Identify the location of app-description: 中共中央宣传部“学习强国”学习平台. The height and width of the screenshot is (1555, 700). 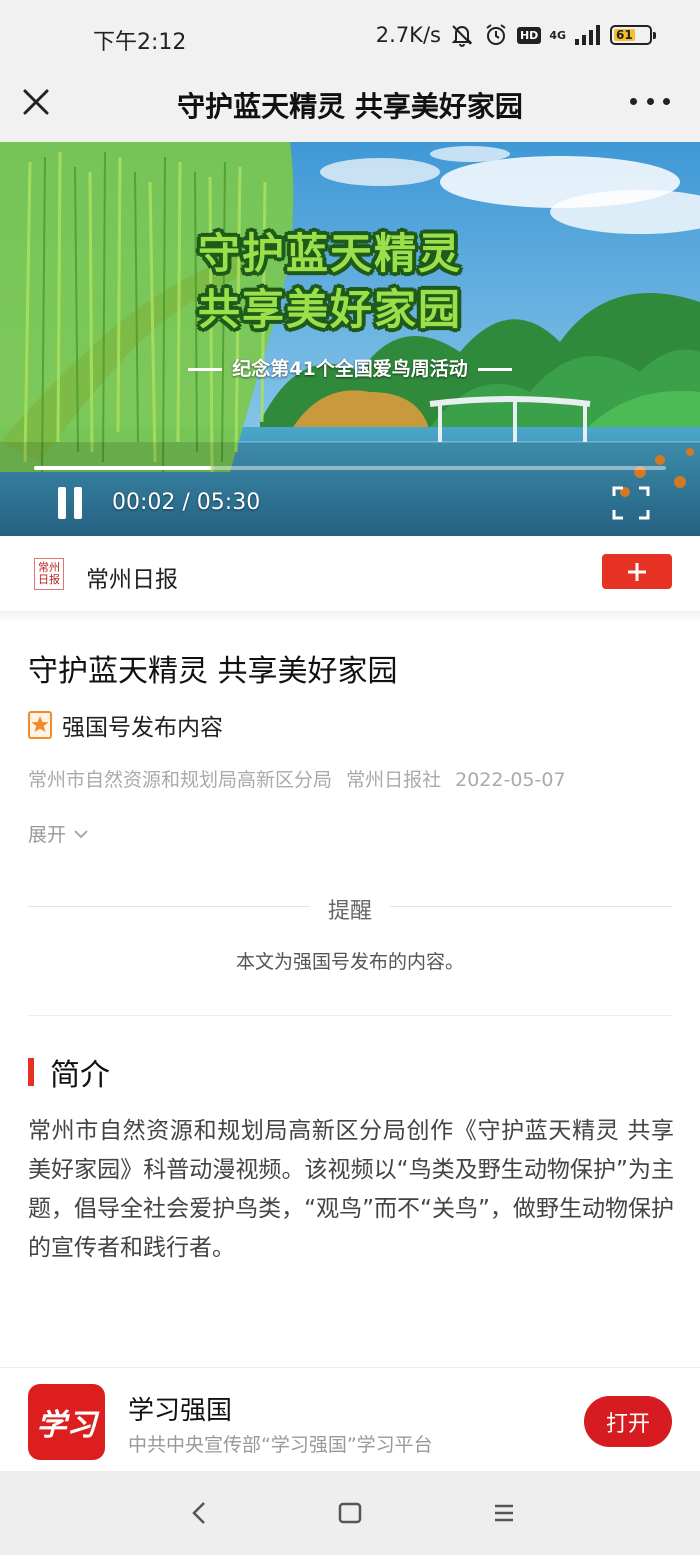
(280, 1445).